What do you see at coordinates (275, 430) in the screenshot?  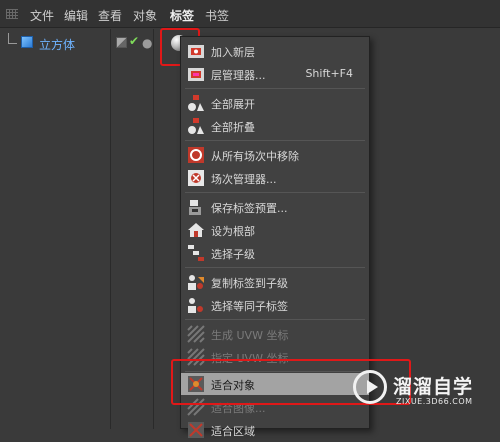 I see `menu-item-fit-to-region: 适合区域` at bounding box center [275, 430].